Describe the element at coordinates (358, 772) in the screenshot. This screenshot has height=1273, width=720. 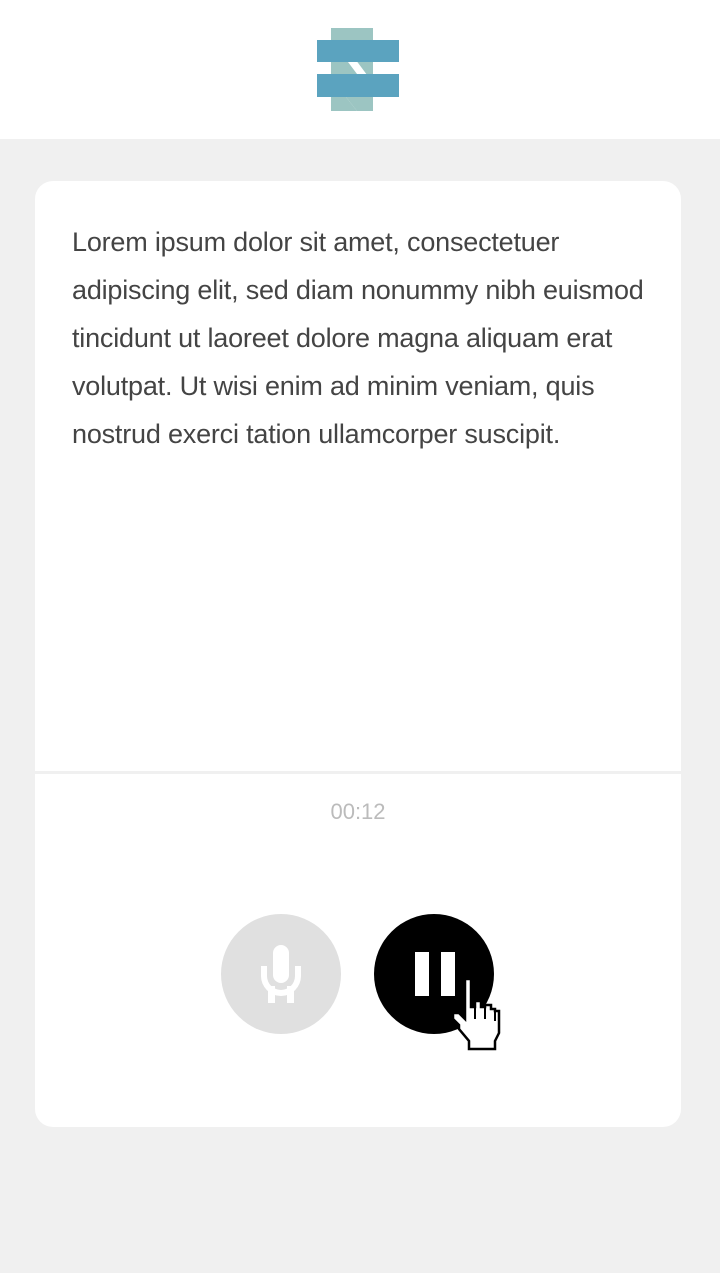
I see `divider` at that location.